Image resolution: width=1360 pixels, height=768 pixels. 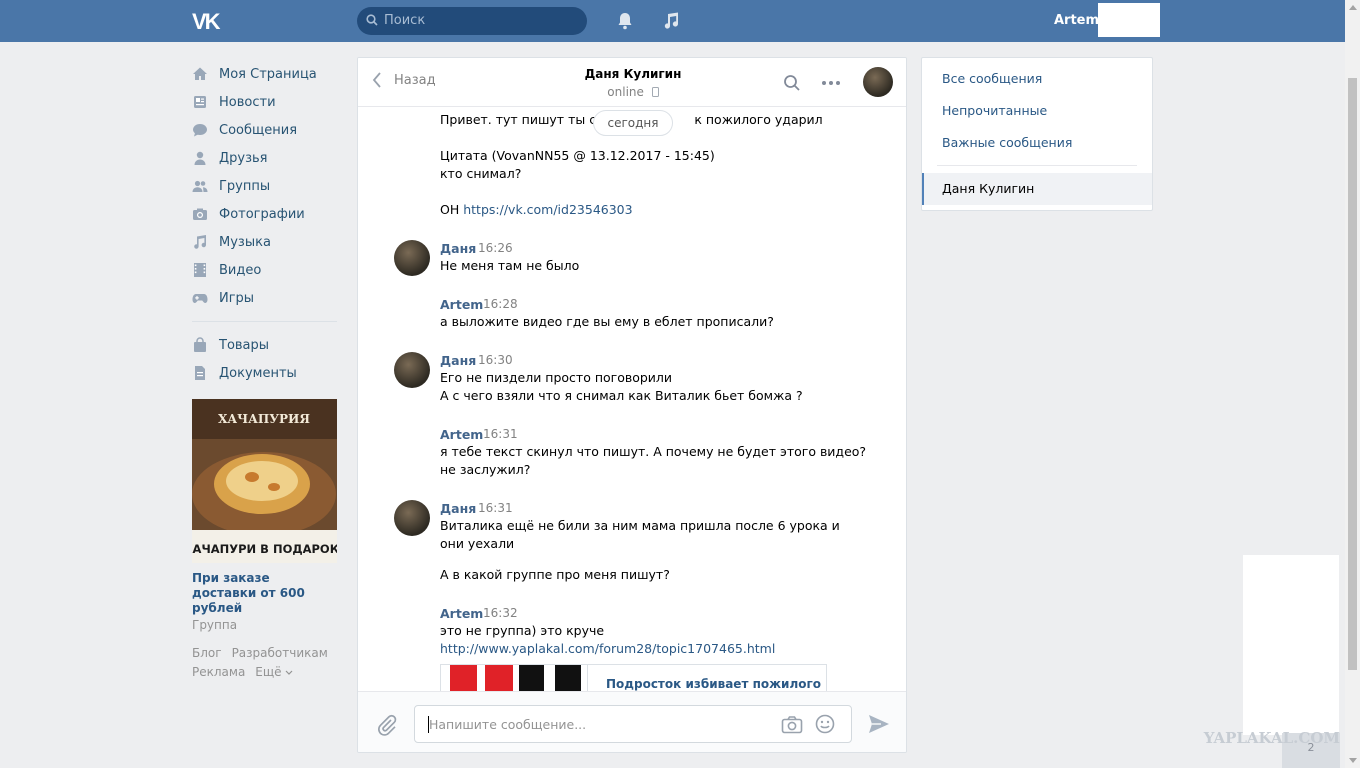 What do you see at coordinates (988, 188) in the screenshot?
I see `active-conversation-label: Даня Кулигин` at bounding box center [988, 188].